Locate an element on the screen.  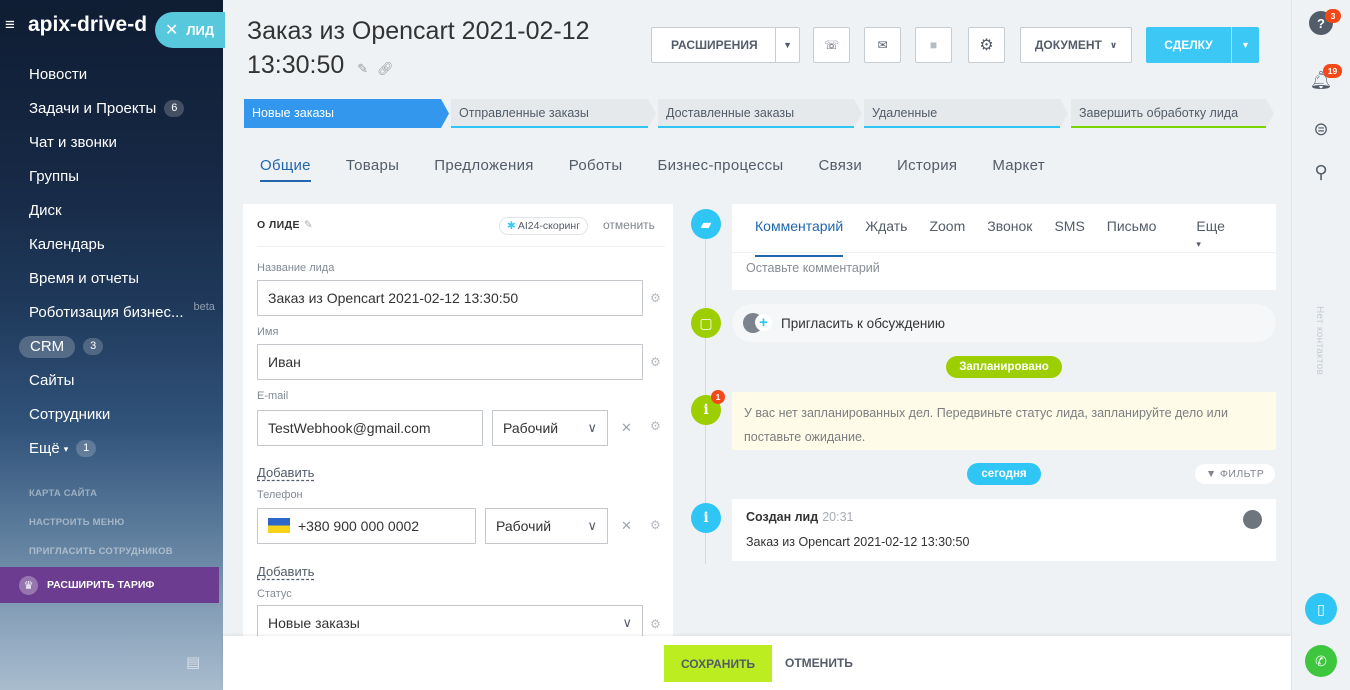
ai-scoring-button: ✱ AI24-скоринг is located at coordinates (544, 226).